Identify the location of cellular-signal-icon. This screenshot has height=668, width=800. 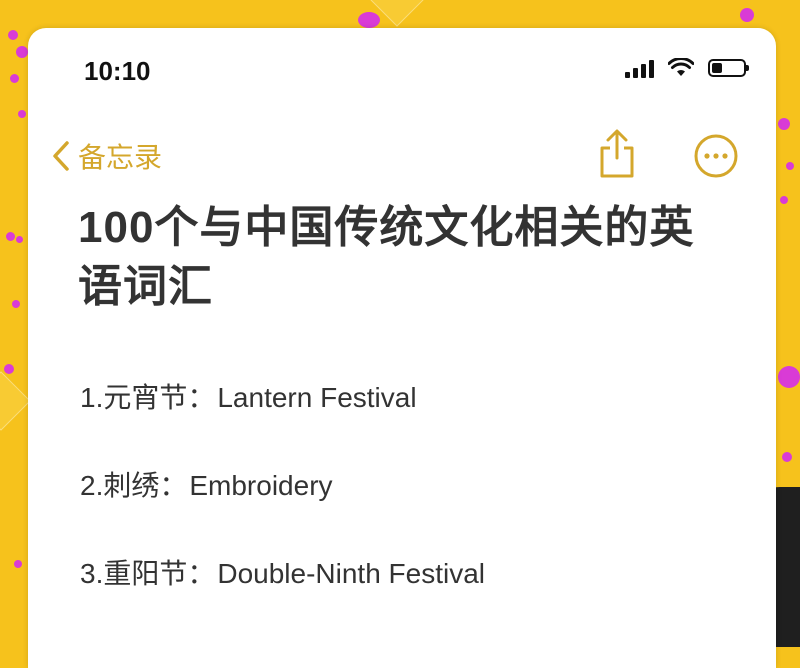
(639, 68).